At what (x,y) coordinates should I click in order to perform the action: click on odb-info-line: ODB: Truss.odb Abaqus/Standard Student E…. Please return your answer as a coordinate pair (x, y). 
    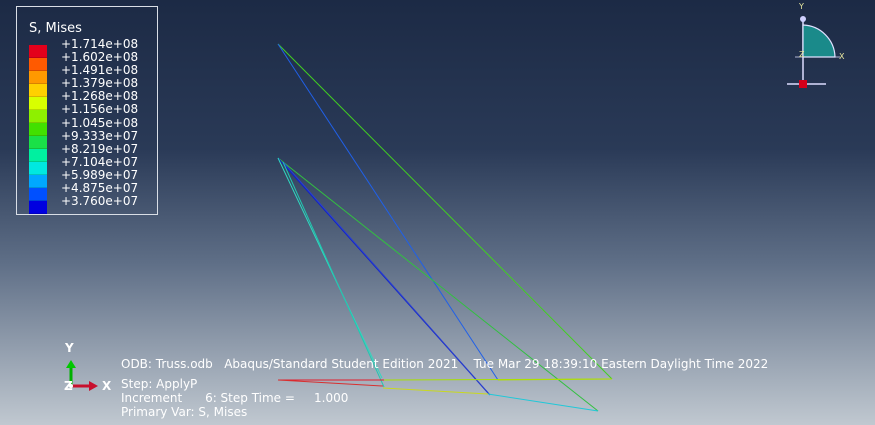
    Looking at the image, I should click on (445, 364).